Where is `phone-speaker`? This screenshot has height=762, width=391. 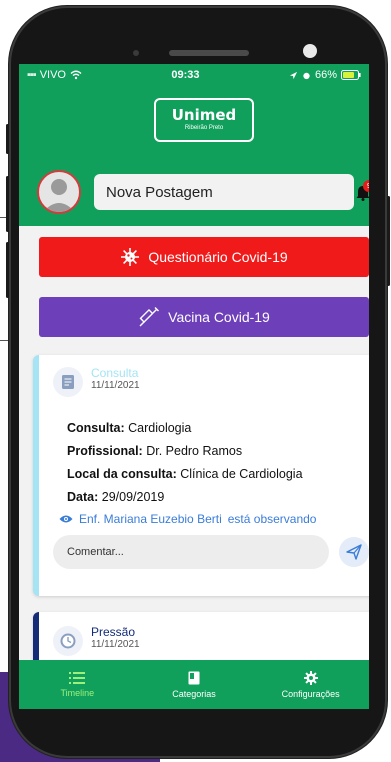 phone-speaker is located at coordinates (209, 53).